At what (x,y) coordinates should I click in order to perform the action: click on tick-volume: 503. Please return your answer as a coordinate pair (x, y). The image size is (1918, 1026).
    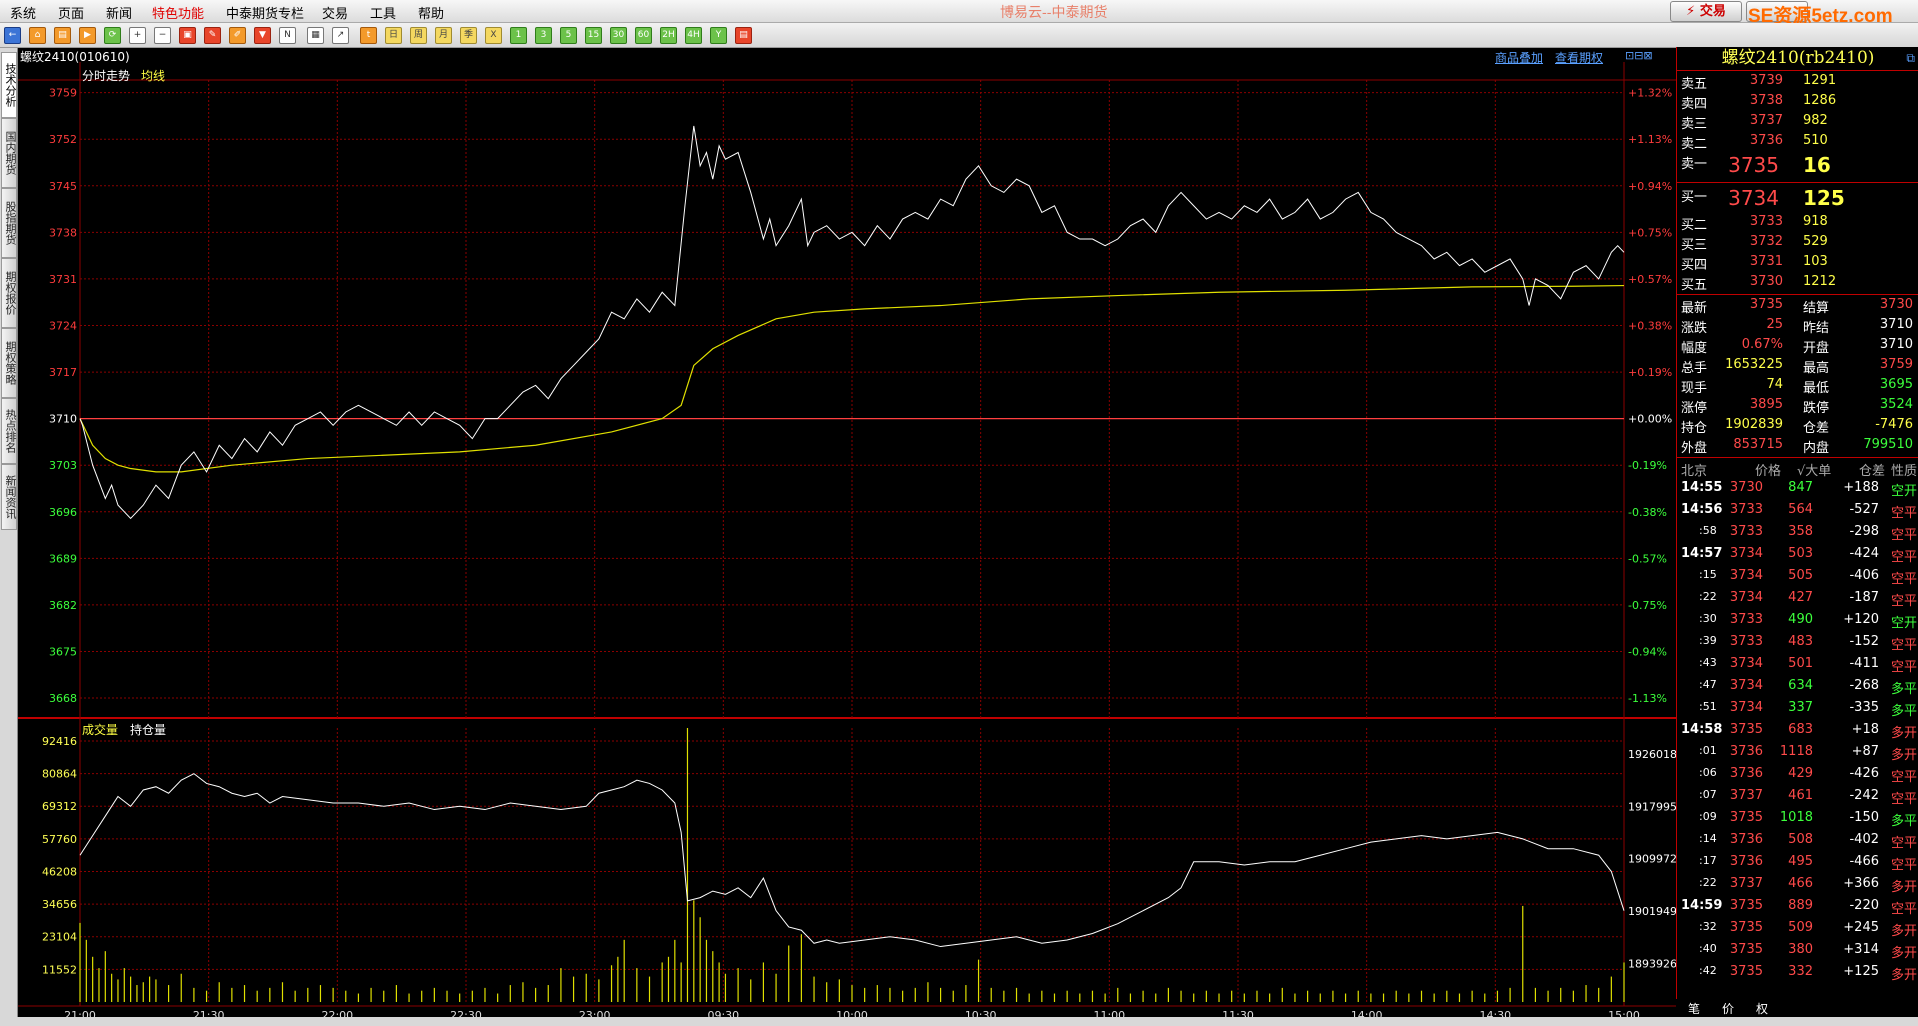
    Looking at the image, I should click on (1800, 553).